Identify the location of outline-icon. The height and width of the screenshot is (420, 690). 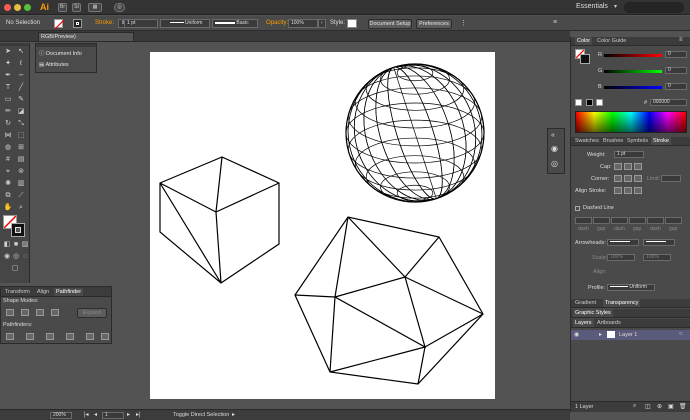
(90, 336).